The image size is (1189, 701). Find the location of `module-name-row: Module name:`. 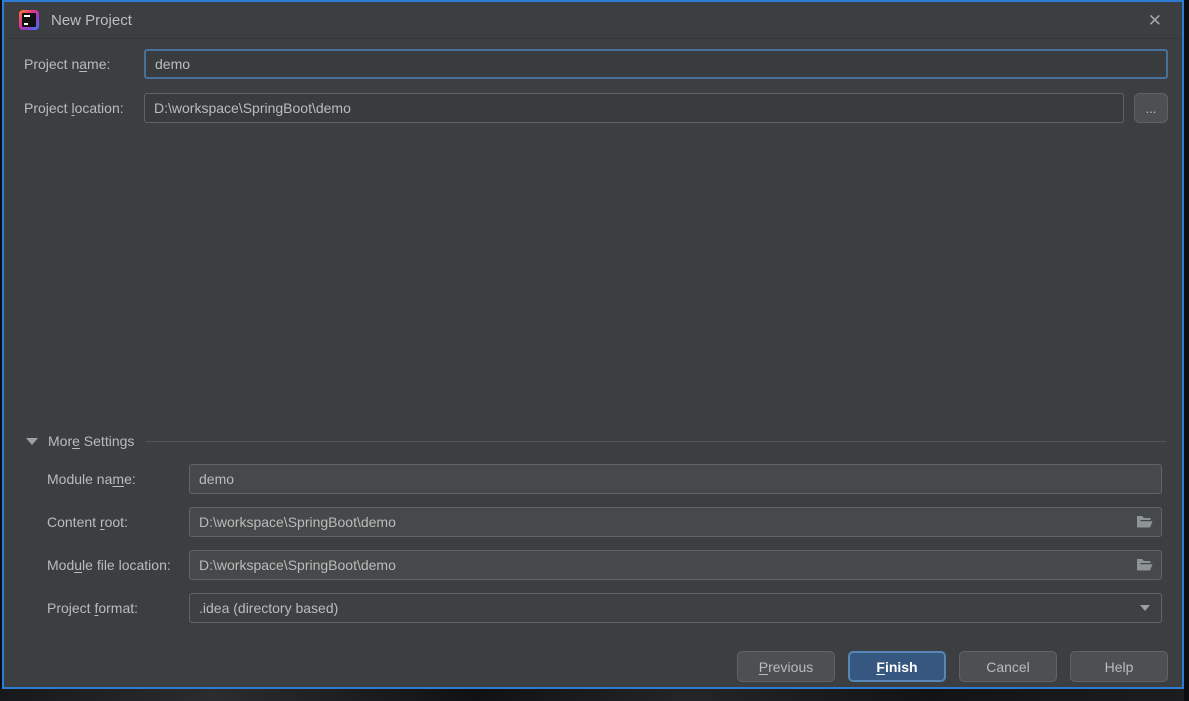

module-name-row: Module name: is located at coordinates (604, 479).